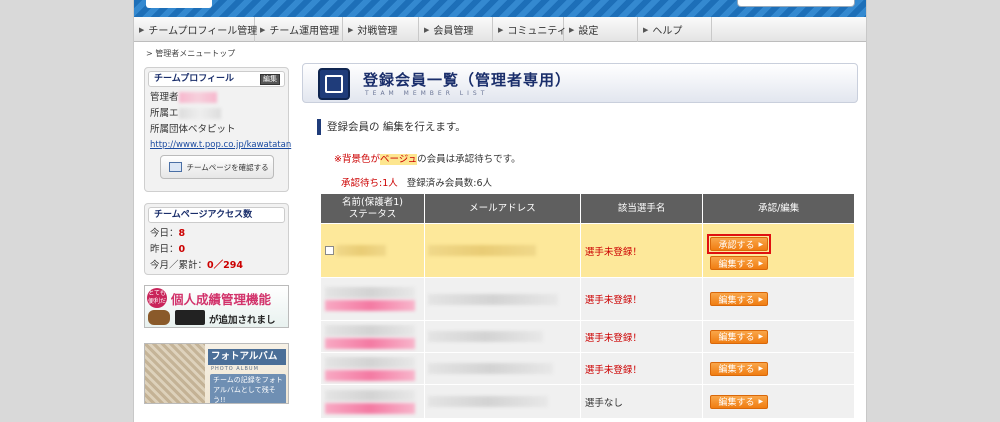 This screenshot has height=422, width=1000. I want to click on panel-title: チームページアクセス数, so click(216, 215).